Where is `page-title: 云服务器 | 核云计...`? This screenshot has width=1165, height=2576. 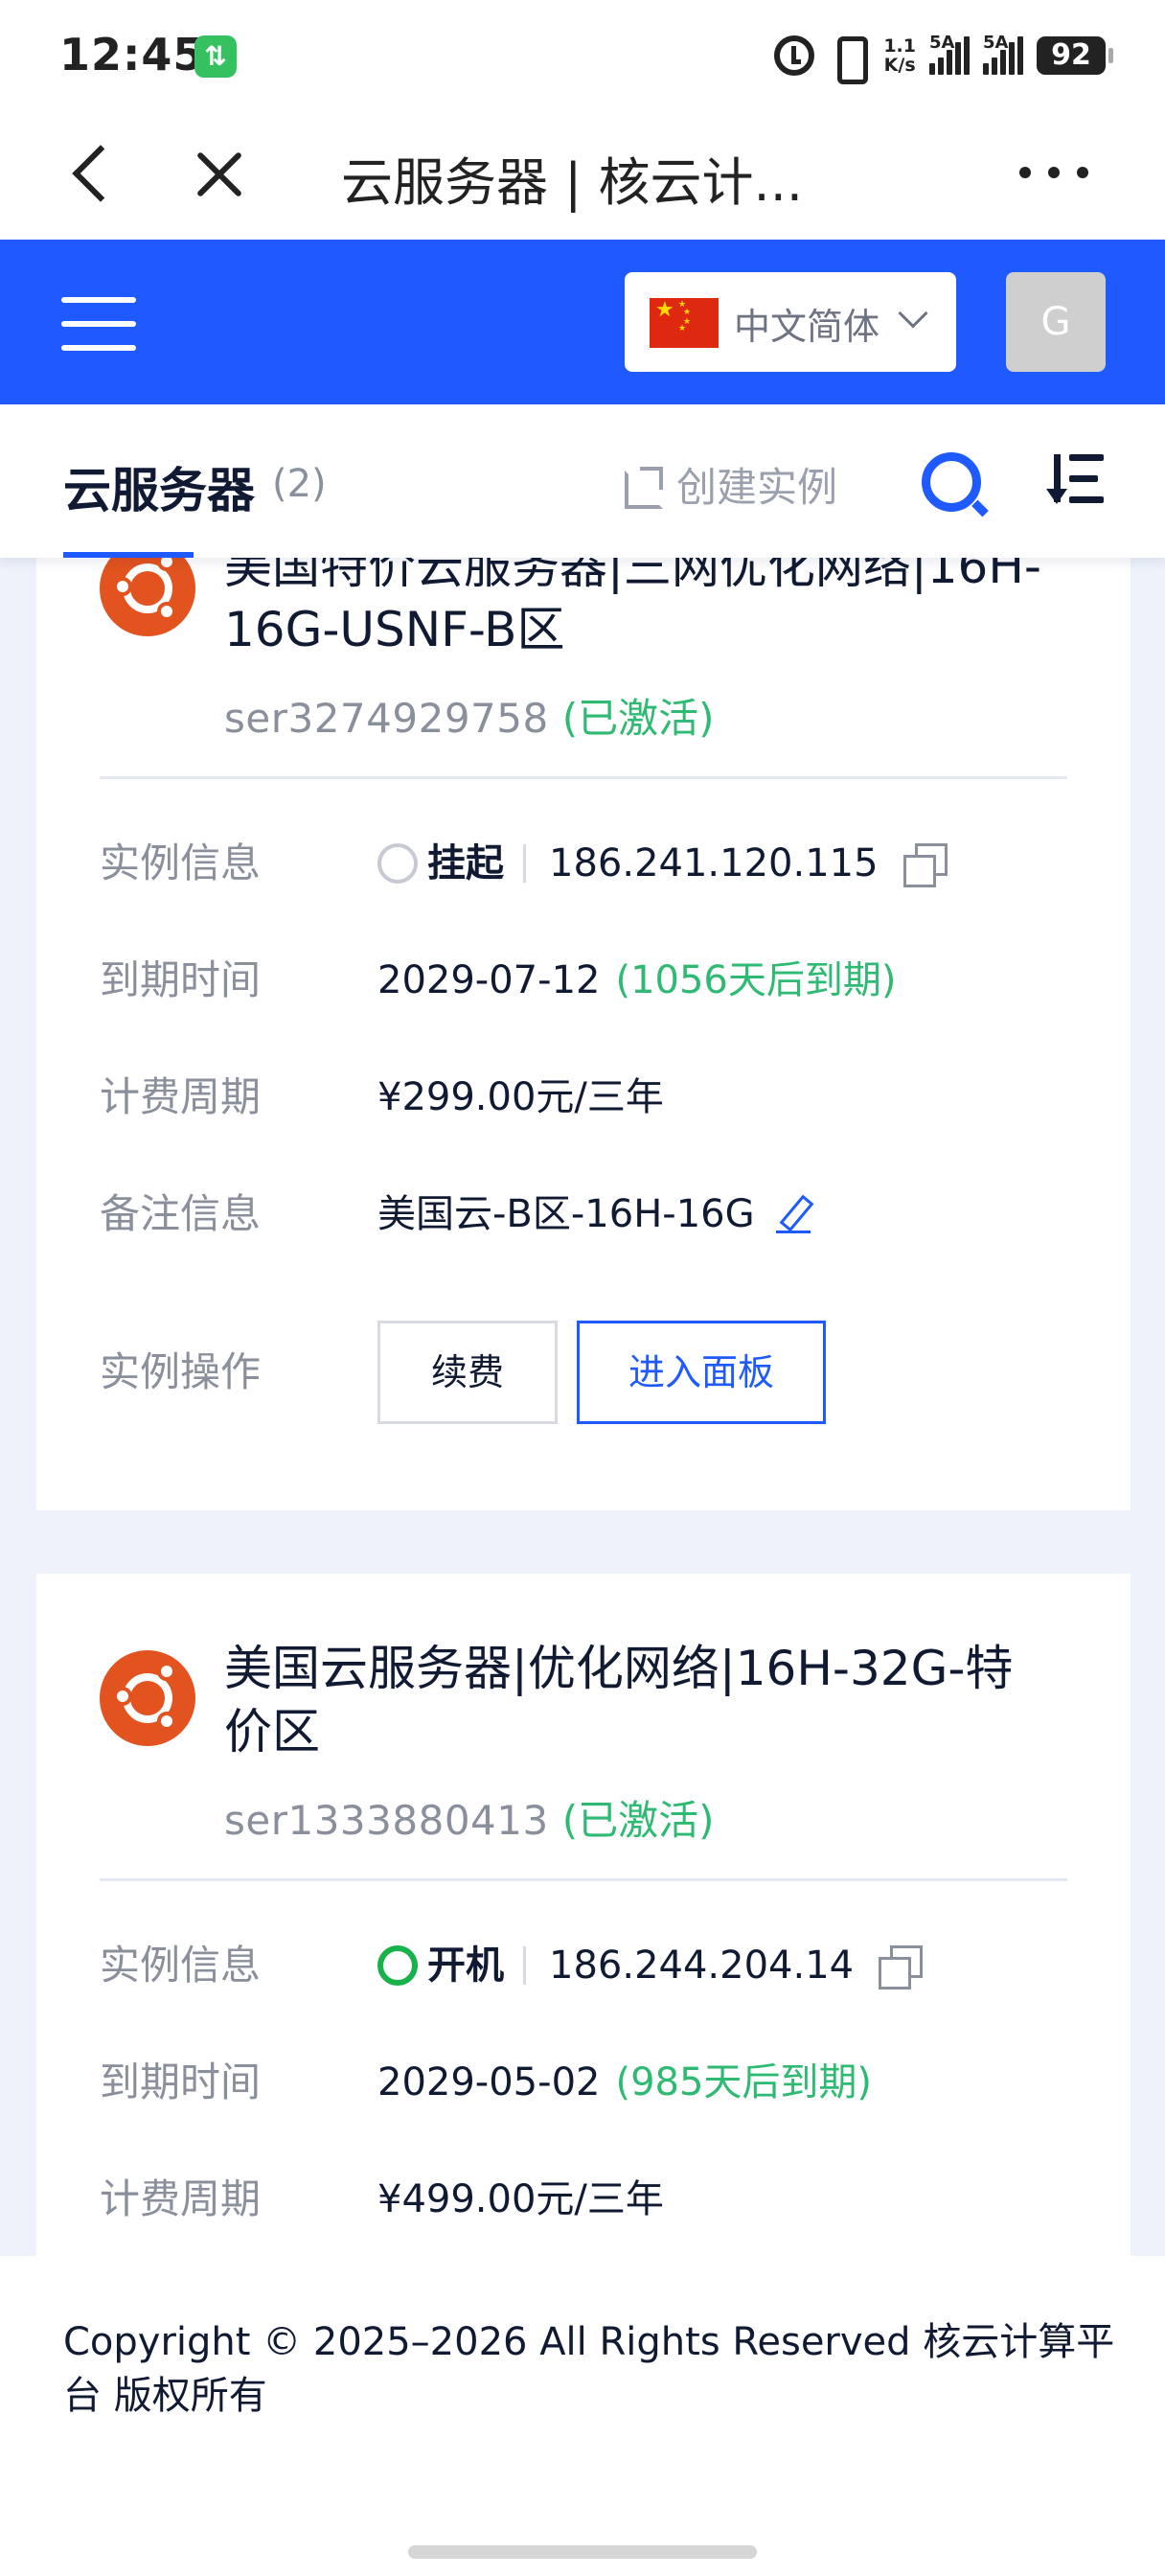
page-title: 云服务器 | 核云计... is located at coordinates (573, 182).